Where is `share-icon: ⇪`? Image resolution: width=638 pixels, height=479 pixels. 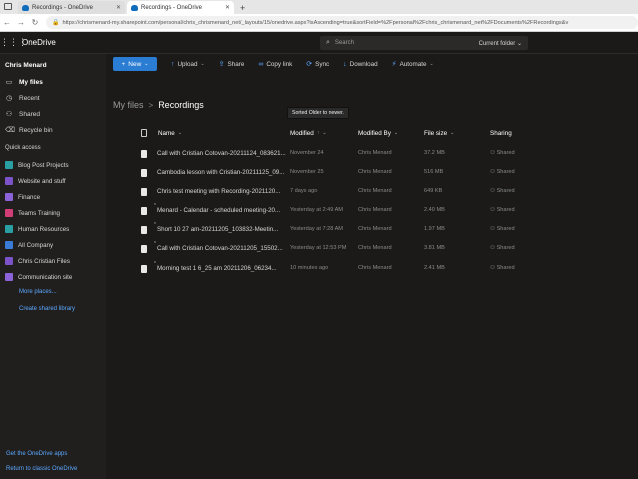
share-icon: ⇪ is located at coordinates (221, 64).